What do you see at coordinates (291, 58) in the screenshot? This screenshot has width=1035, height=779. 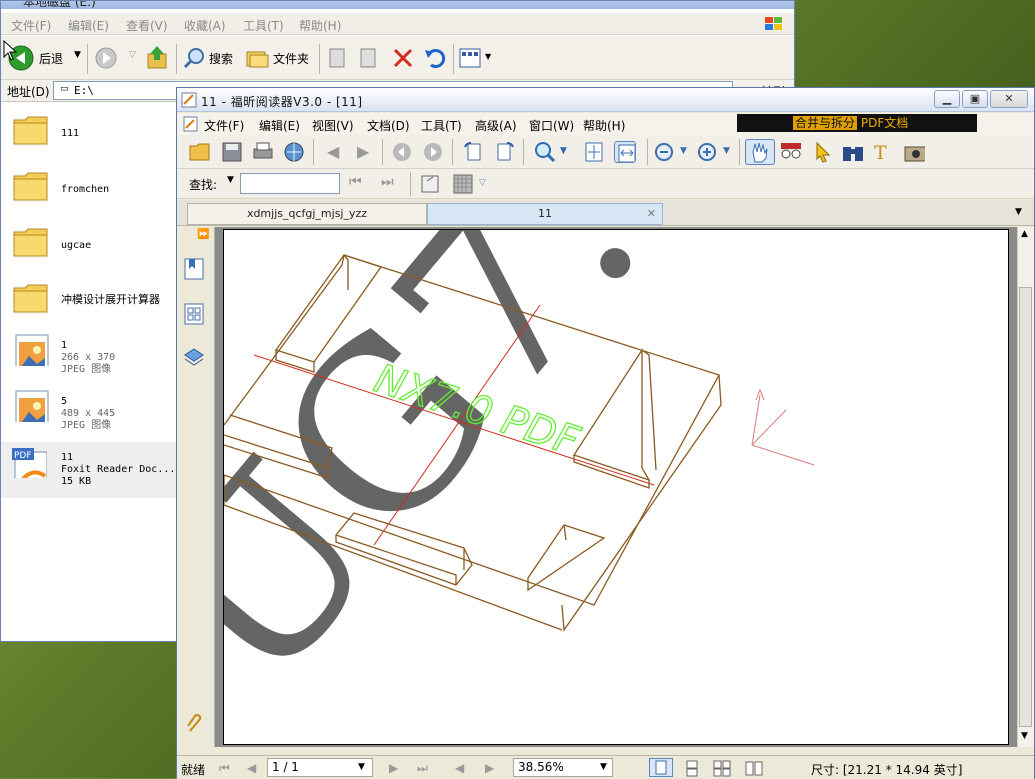 I see `folders-button: 文件夹` at bounding box center [291, 58].